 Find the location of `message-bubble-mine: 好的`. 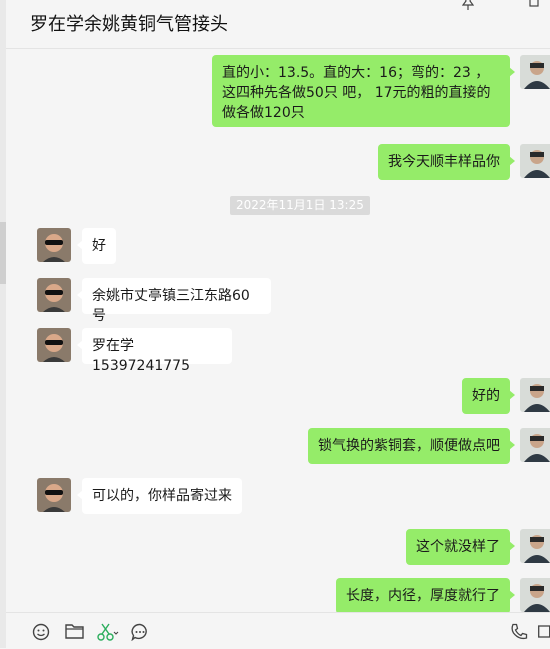

message-bubble-mine: 好的 is located at coordinates (488, 396).